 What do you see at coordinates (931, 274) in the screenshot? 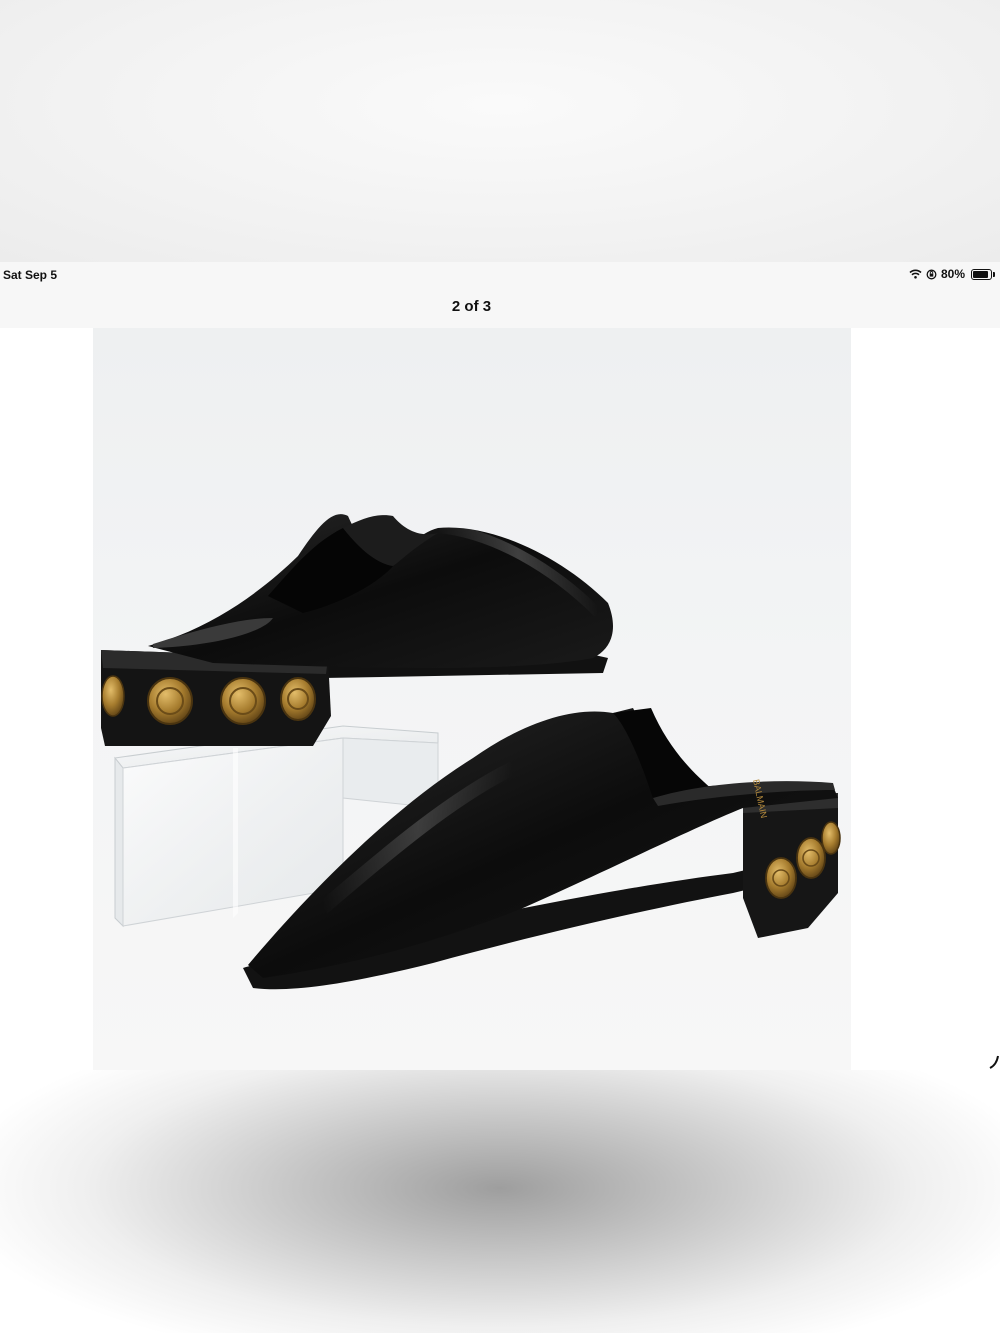
I see `orientation-lock-icon` at bounding box center [931, 274].